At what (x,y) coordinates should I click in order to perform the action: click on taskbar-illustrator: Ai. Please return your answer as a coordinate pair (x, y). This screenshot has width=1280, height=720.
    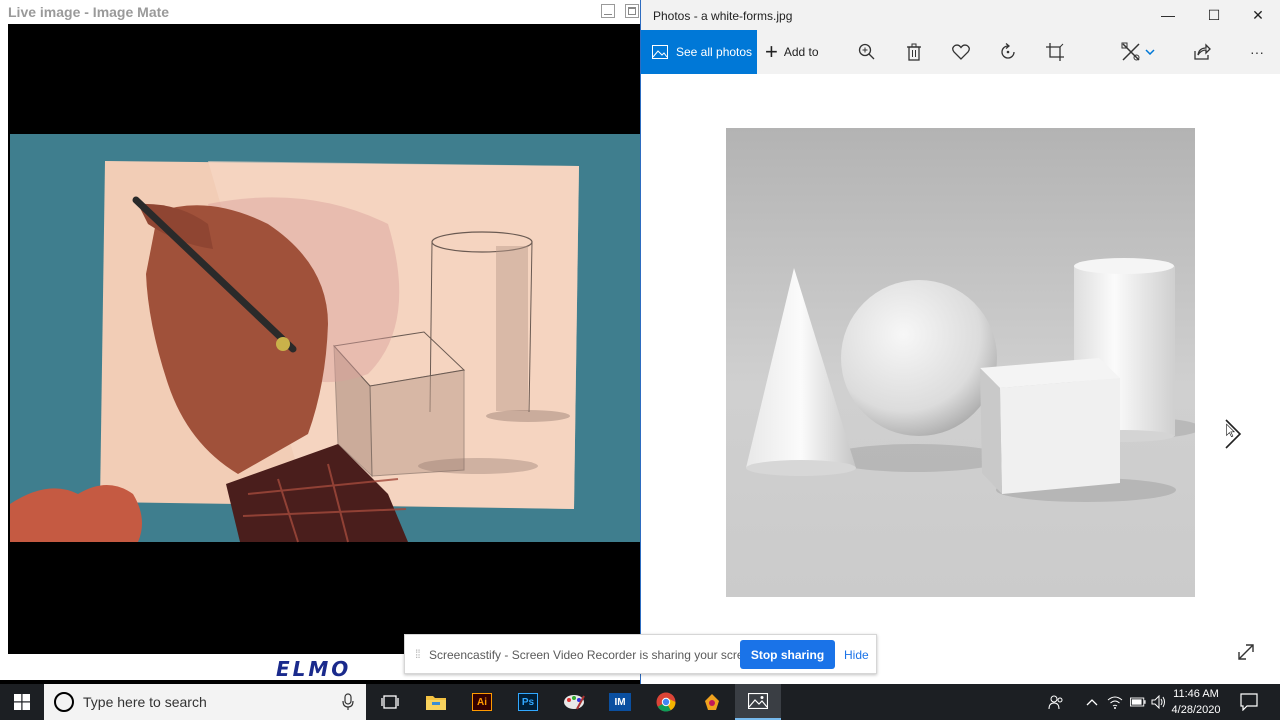
    Looking at the image, I should click on (482, 702).